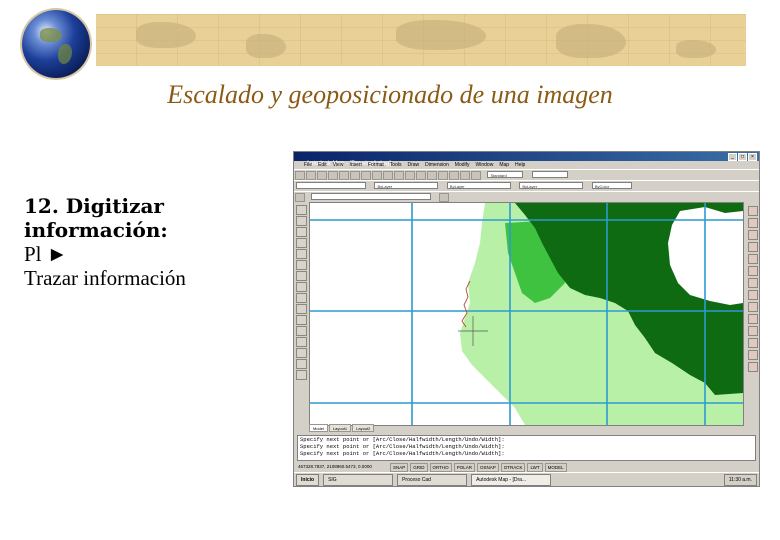 Image resolution: width=780 pixels, height=540 pixels. What do you see at coordinates (300, 175) in the screenshot?
I see `new-icon` at bounding box center [300, 175].